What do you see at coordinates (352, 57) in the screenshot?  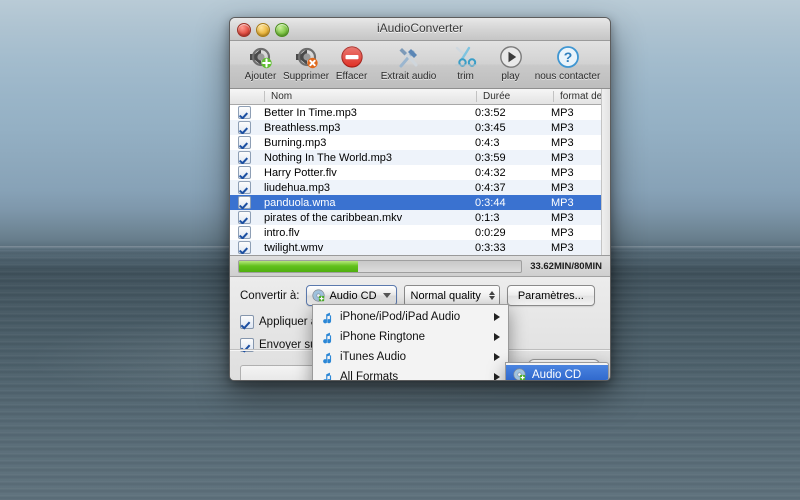 I see `clear-forbidden-icon` at bounding box center [352, 57].